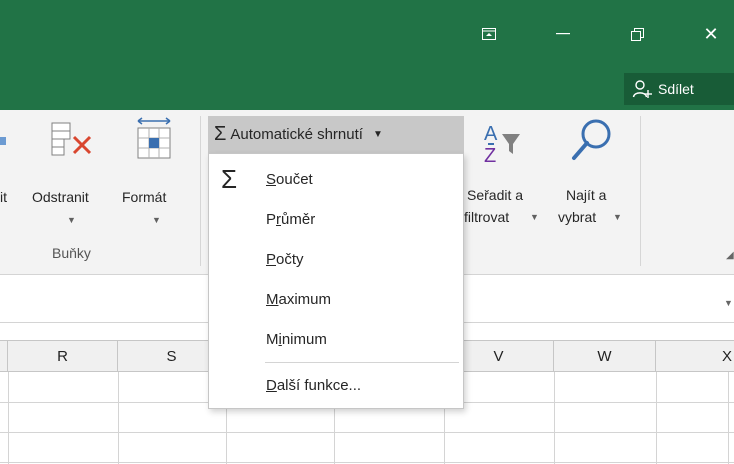 Image resolution: width=734 pixels, height=464 pixels. Describe the element at coordinates (154, 138) in the screenshot. I see `format-cells-icon` at that location.